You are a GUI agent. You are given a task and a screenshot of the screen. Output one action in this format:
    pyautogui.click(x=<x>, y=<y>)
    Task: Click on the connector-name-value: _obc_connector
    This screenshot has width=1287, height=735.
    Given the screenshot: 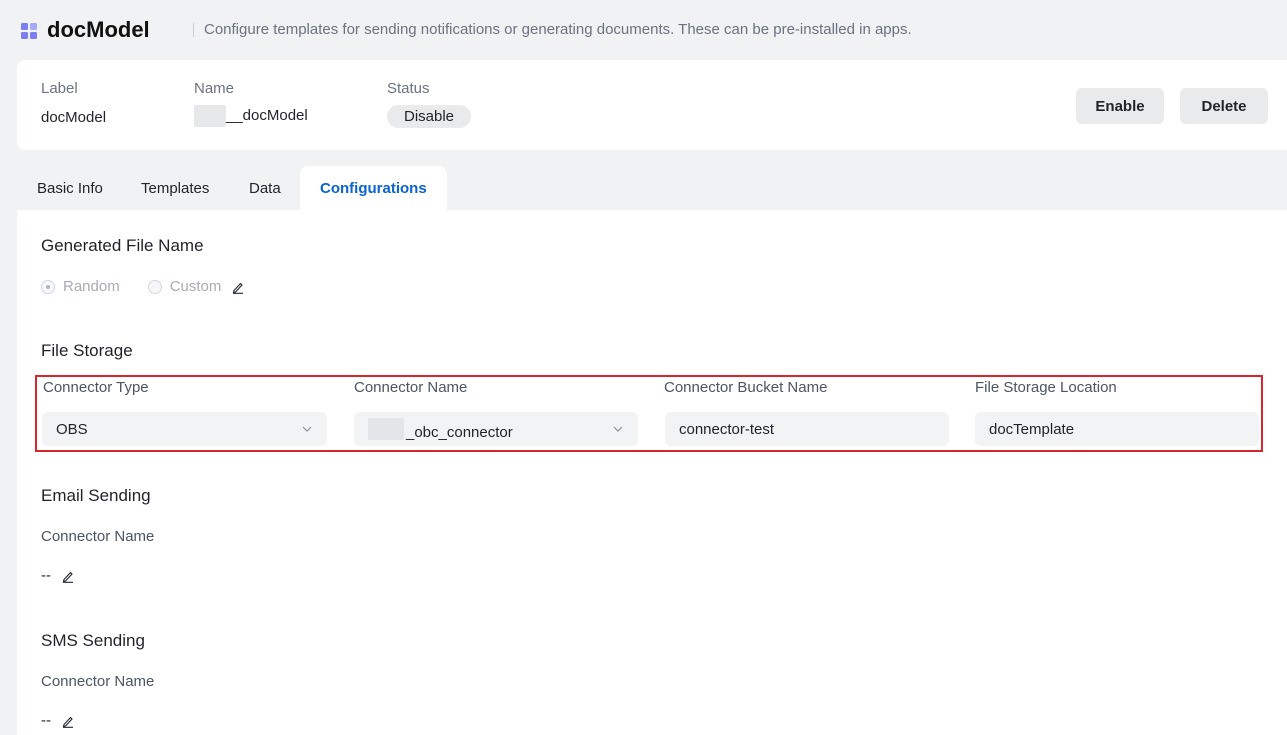 What is the action you would take?
    pyautogui.click(x=459, y=432)
    